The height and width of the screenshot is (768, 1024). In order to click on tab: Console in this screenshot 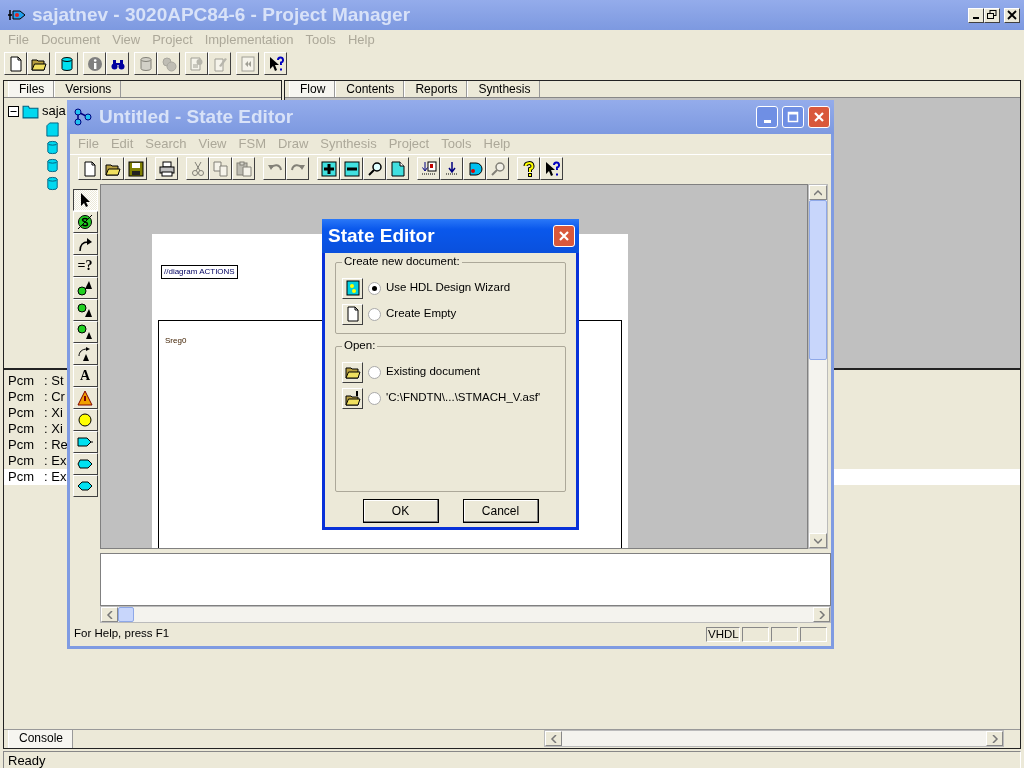, I will do `click(41, 739)`.